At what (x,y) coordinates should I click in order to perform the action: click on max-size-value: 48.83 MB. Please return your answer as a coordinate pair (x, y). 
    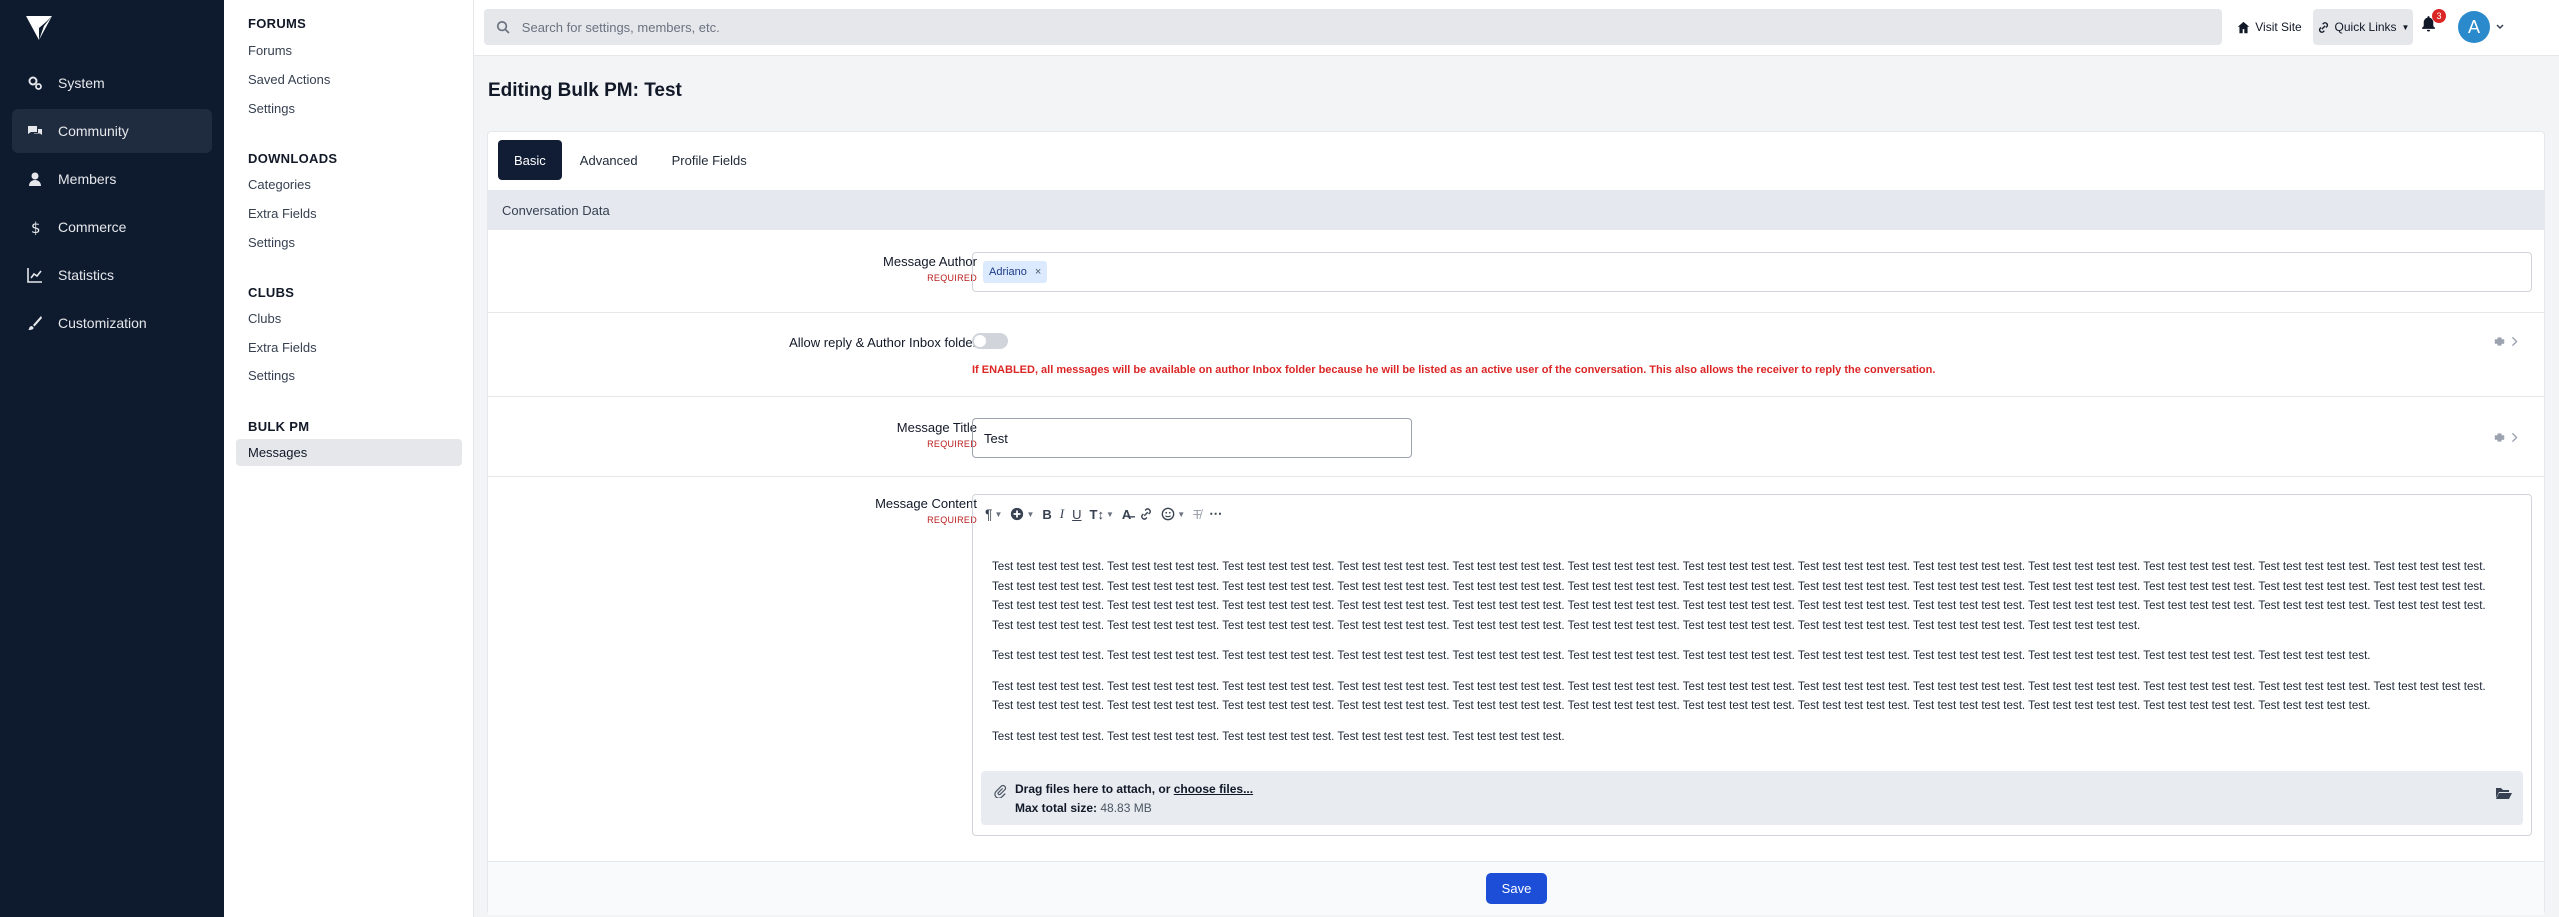
    Looking at the image, I should click on (1126, 808).